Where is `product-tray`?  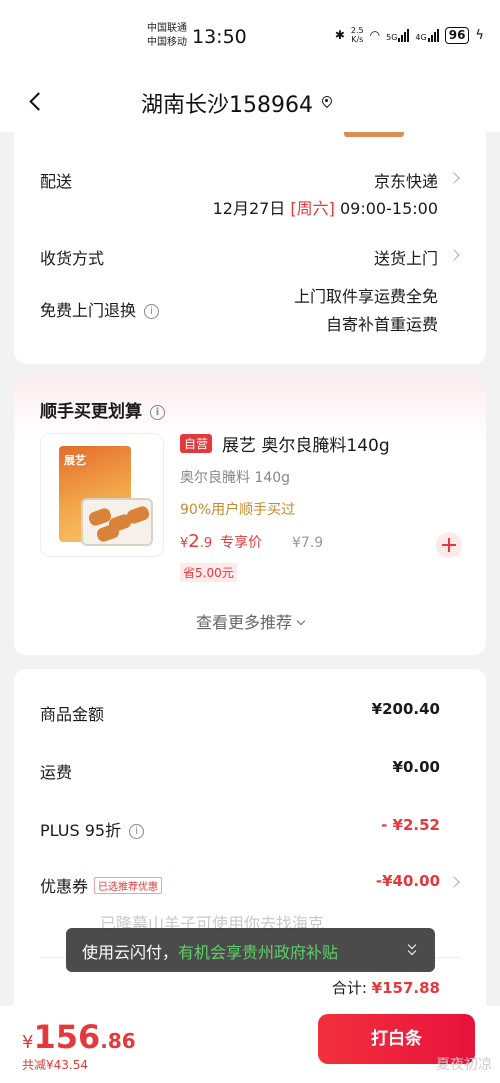 product-tray is located at coordinates (117, 522).